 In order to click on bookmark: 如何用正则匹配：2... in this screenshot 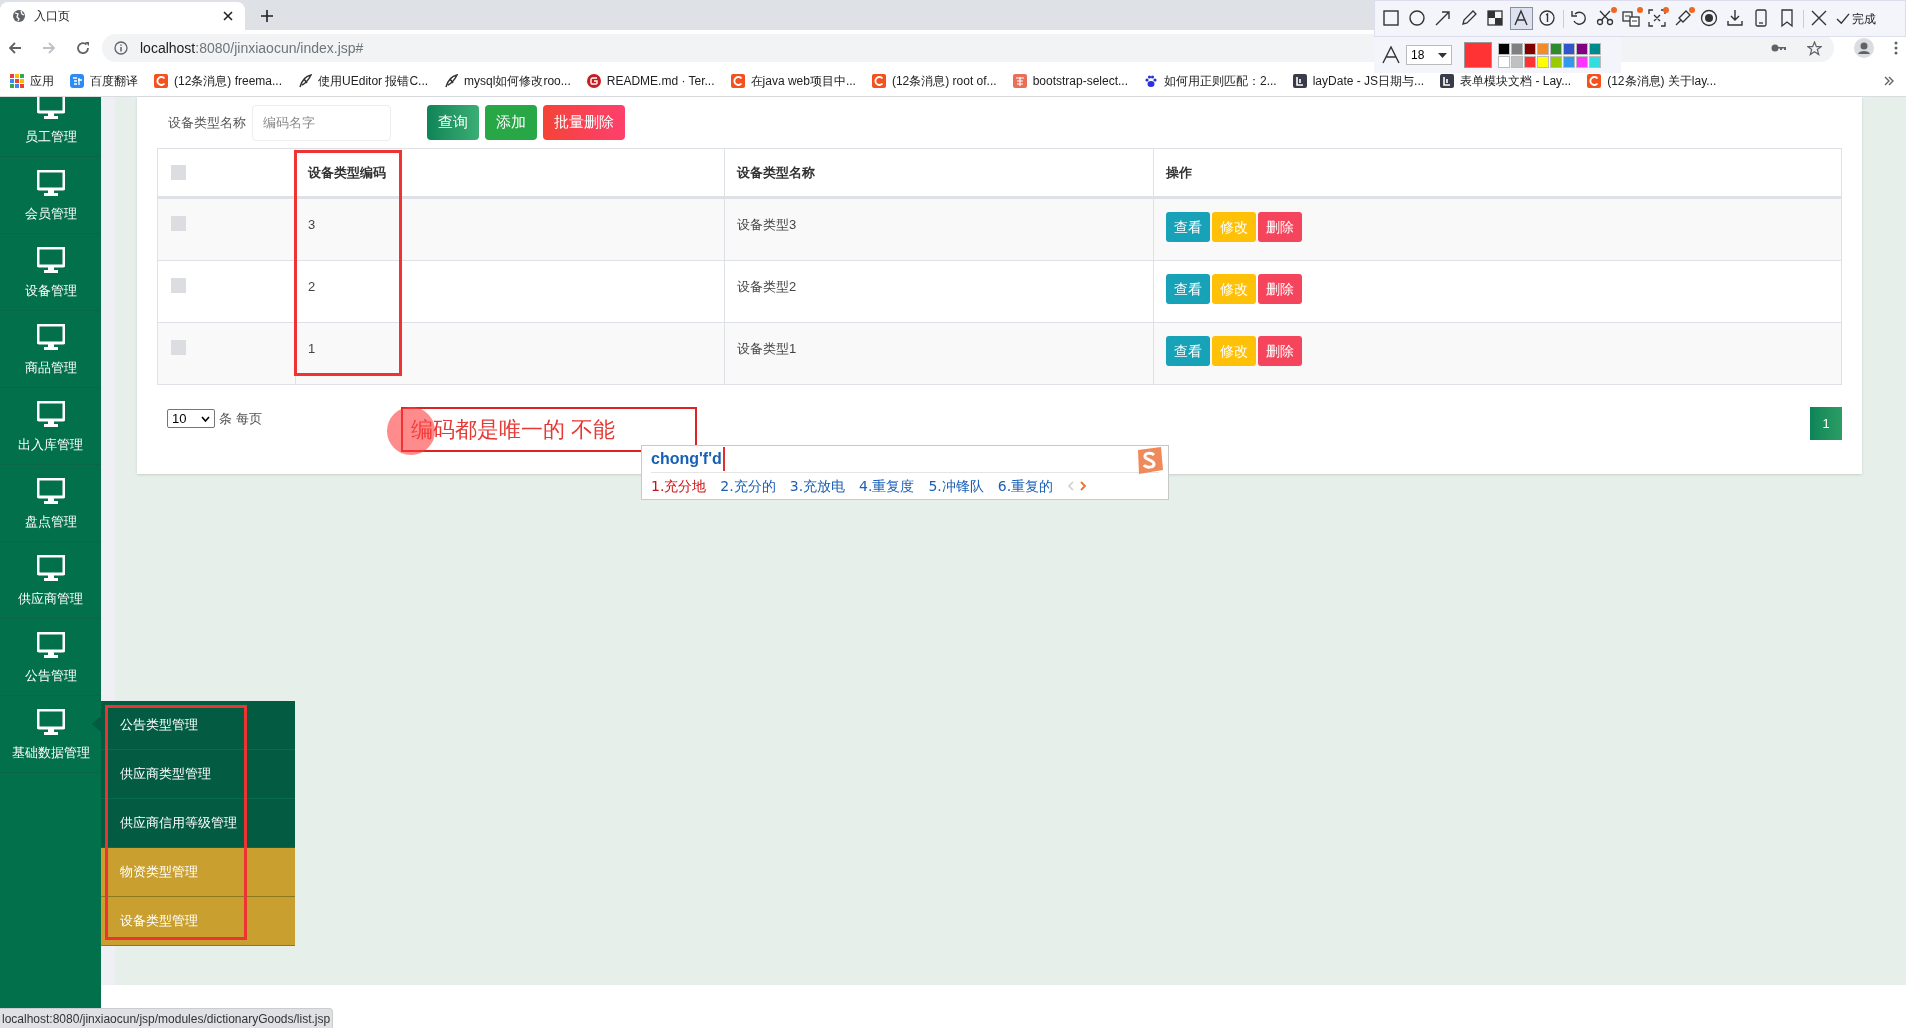, I will do `click(1210, 81)`.